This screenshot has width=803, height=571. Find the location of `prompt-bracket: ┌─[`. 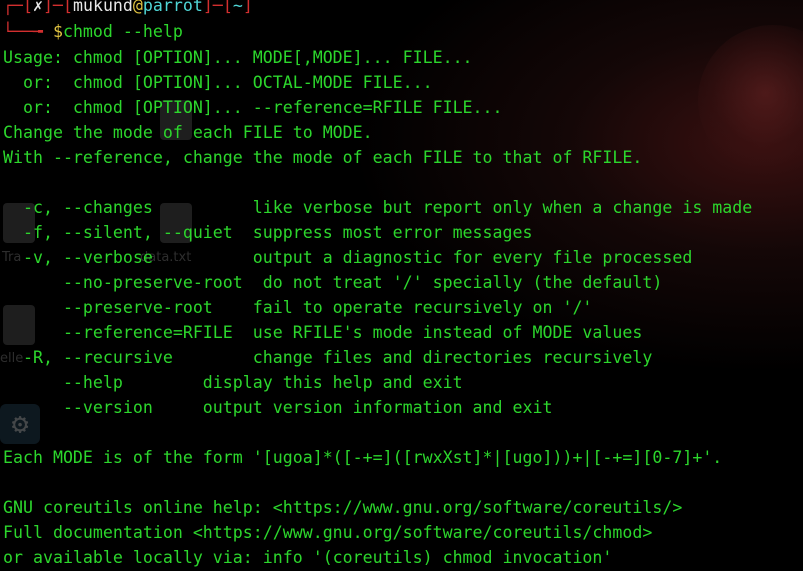

prompt-bracket: ┌─[ is located at coordinates (18, 7).